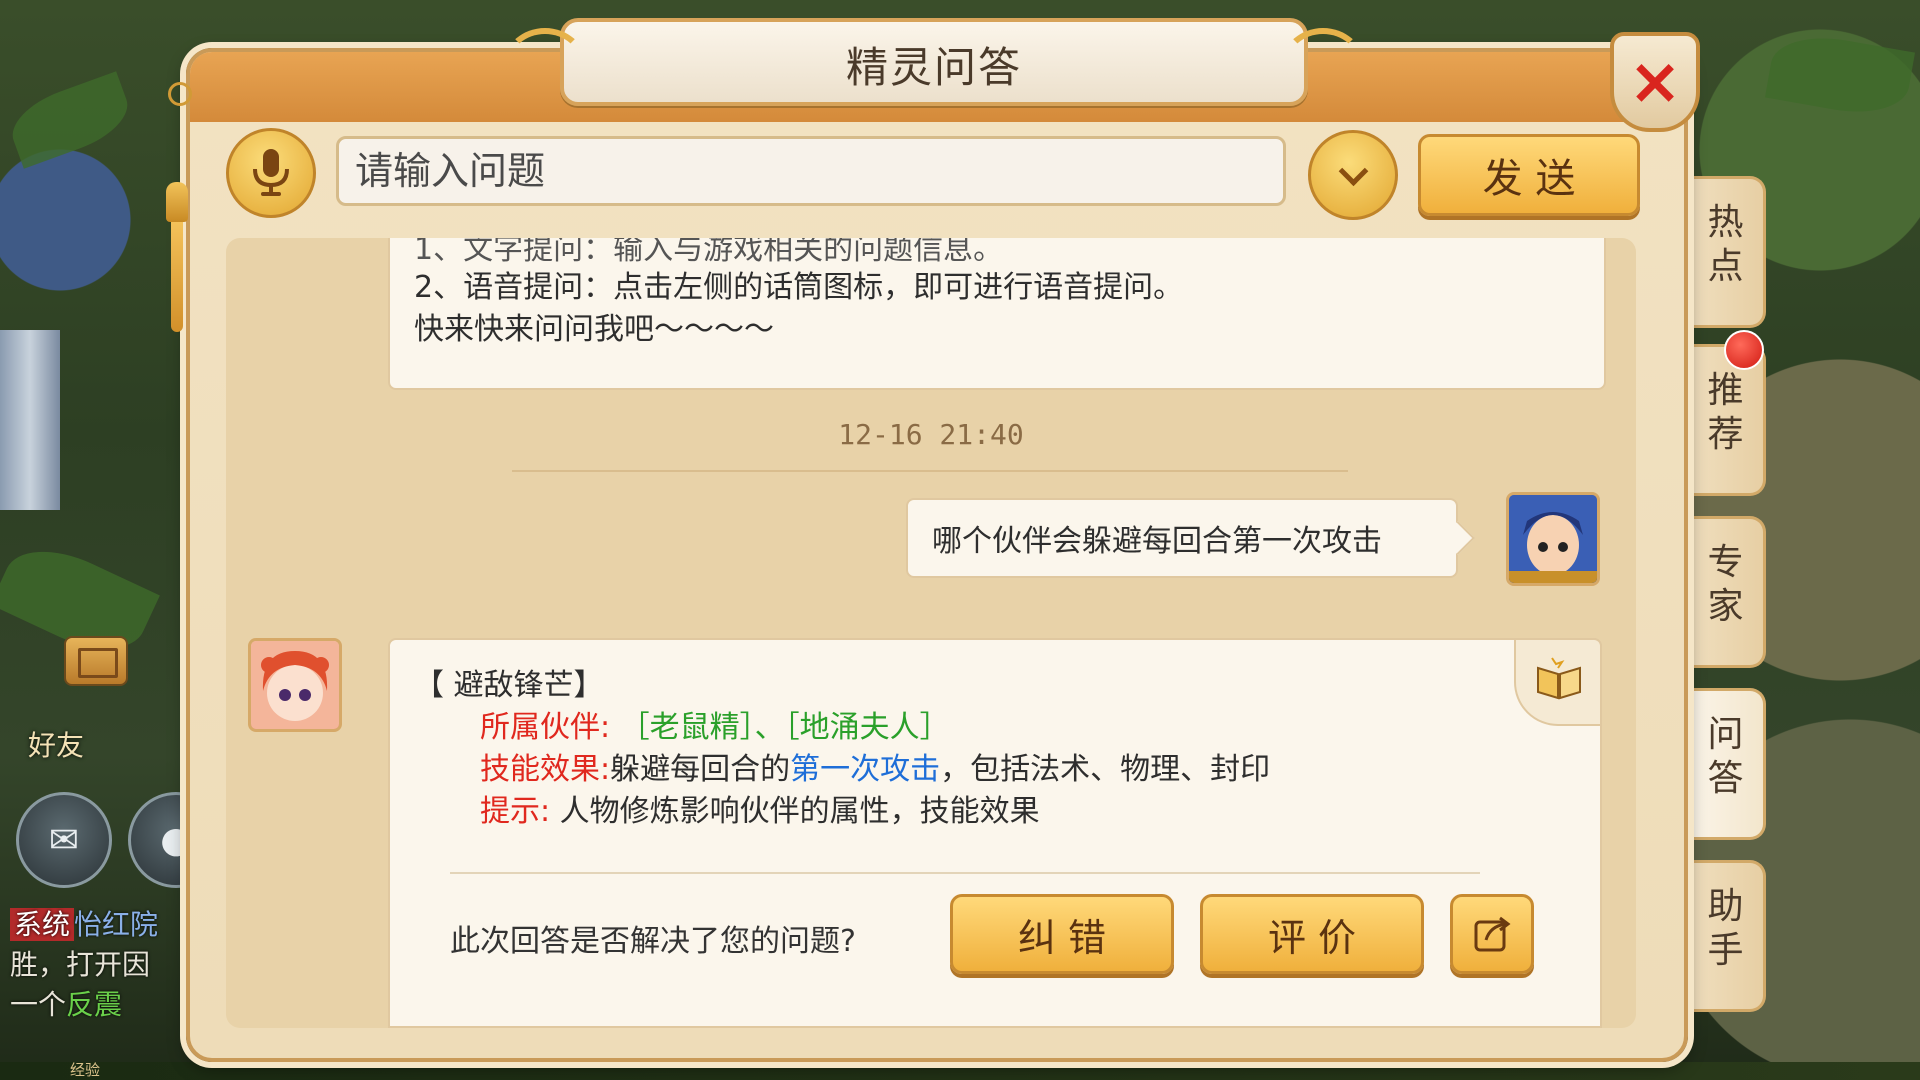 This screenshot has height=1080, width=1920. I want to click on tassel-fringe, so click(177, 277).